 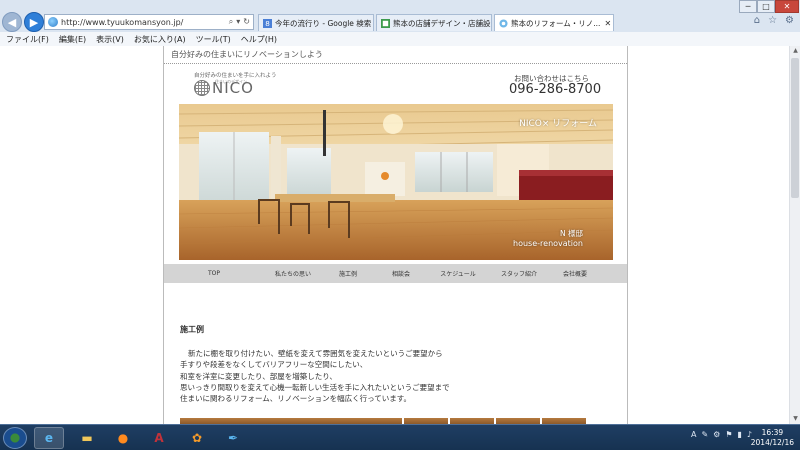 I want to click on address-bar: http://www.tyuukomansyon.jp/ ⌕ ▾ ↻, so click(x=149, y=22).